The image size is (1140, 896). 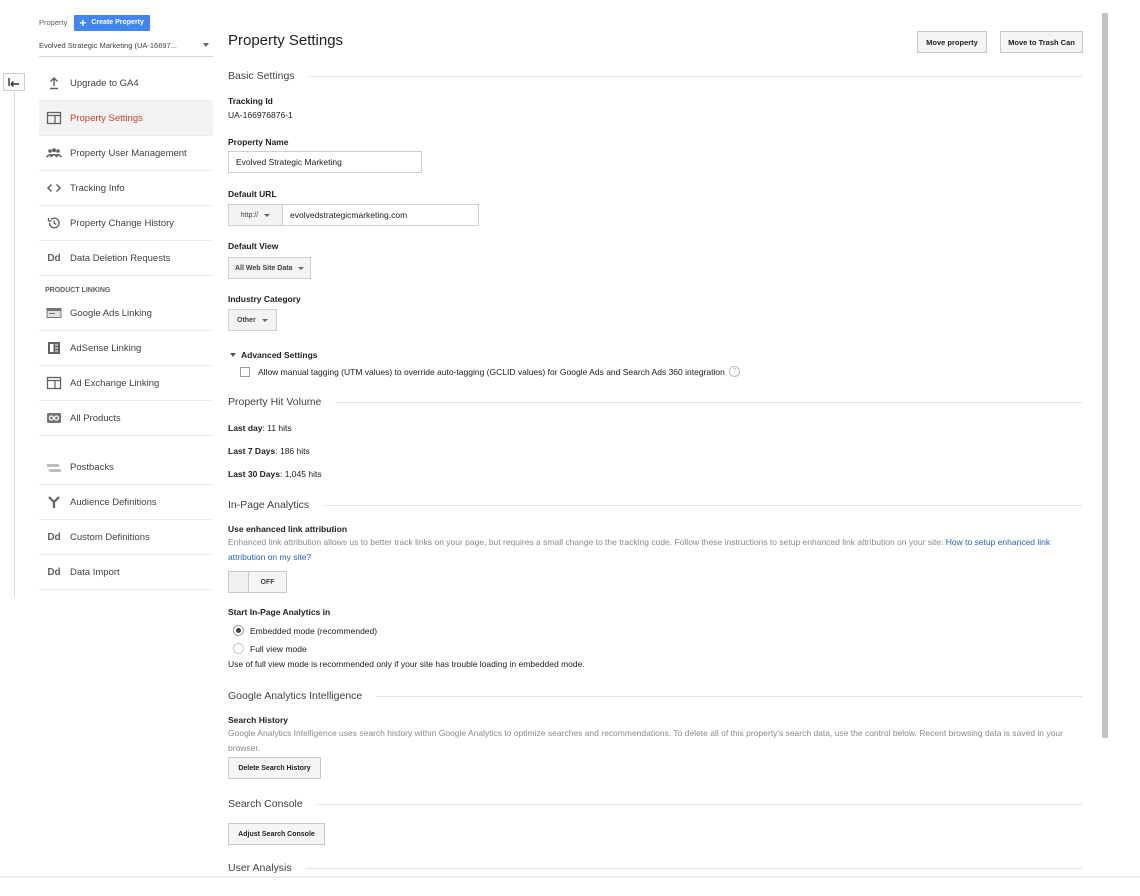 What do you see at coordinates (54, 383) in the screenshot?
I see `ad-exchange-icon` at bounding box center [54, 383].